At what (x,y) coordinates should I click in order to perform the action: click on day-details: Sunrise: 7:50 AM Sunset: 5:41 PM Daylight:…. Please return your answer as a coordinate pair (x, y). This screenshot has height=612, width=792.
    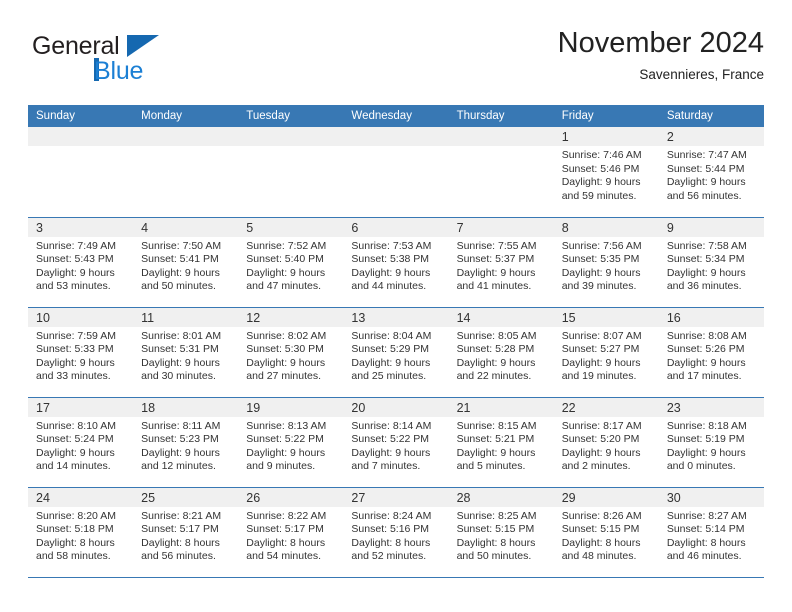
    Looking at the image, I should click on (185, 265).